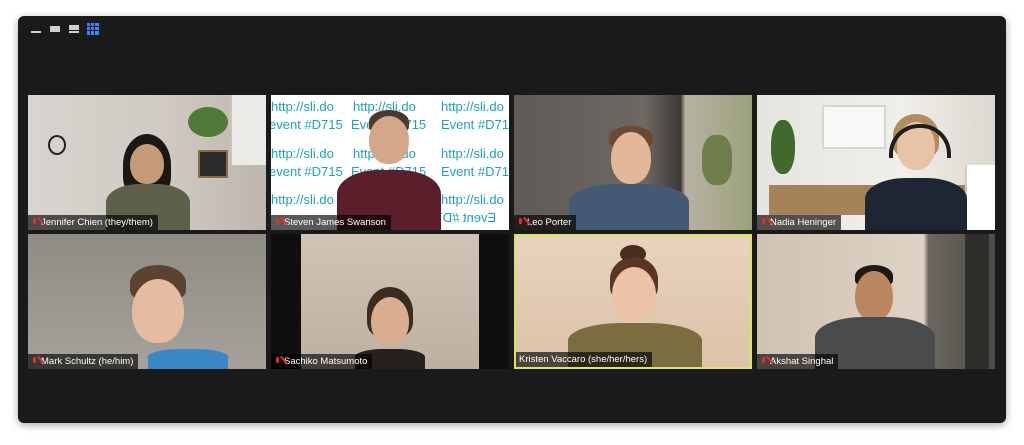 The height and width of the screenshot is (445, 1024). I want to click on participant-name: Leo Porter, so click(549, 222).